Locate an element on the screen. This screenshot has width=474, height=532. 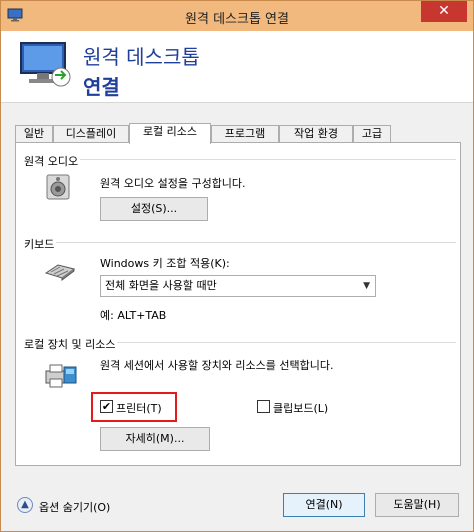
hide-options-link: 옵션 숨기기(O) is located at coordinates (74, 507).